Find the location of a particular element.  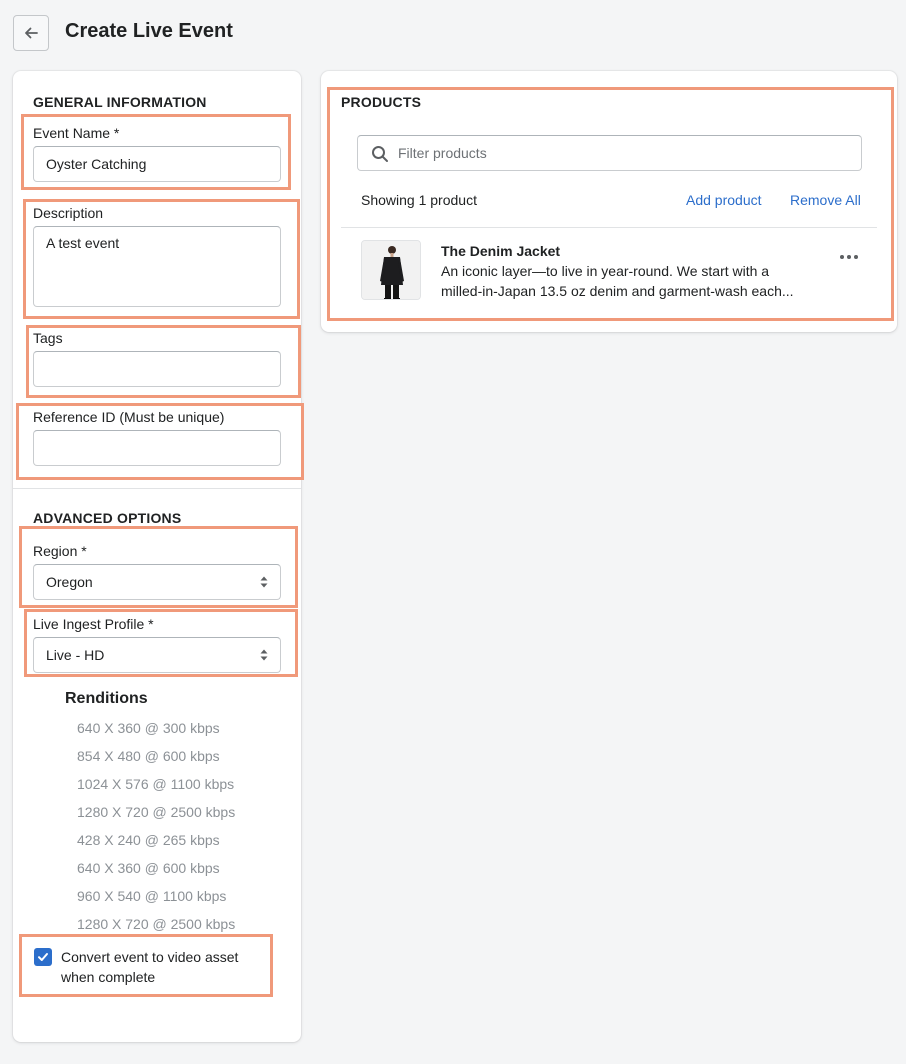

arrow-left-icon is located at coordinates (31, 33).